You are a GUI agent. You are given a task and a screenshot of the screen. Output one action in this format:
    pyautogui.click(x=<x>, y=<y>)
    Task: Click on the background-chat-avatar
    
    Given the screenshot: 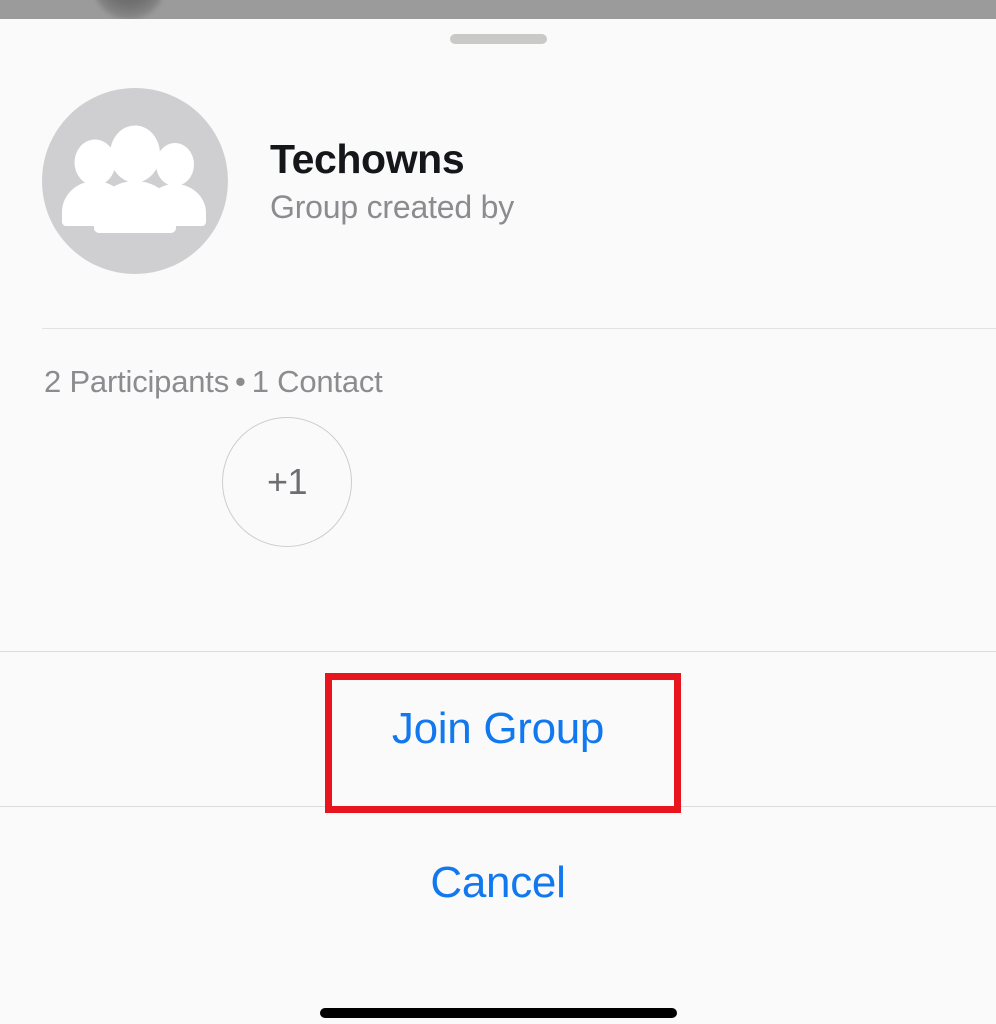 What is the action you would take?
    pyautogui.click(x=129, y=9)
    